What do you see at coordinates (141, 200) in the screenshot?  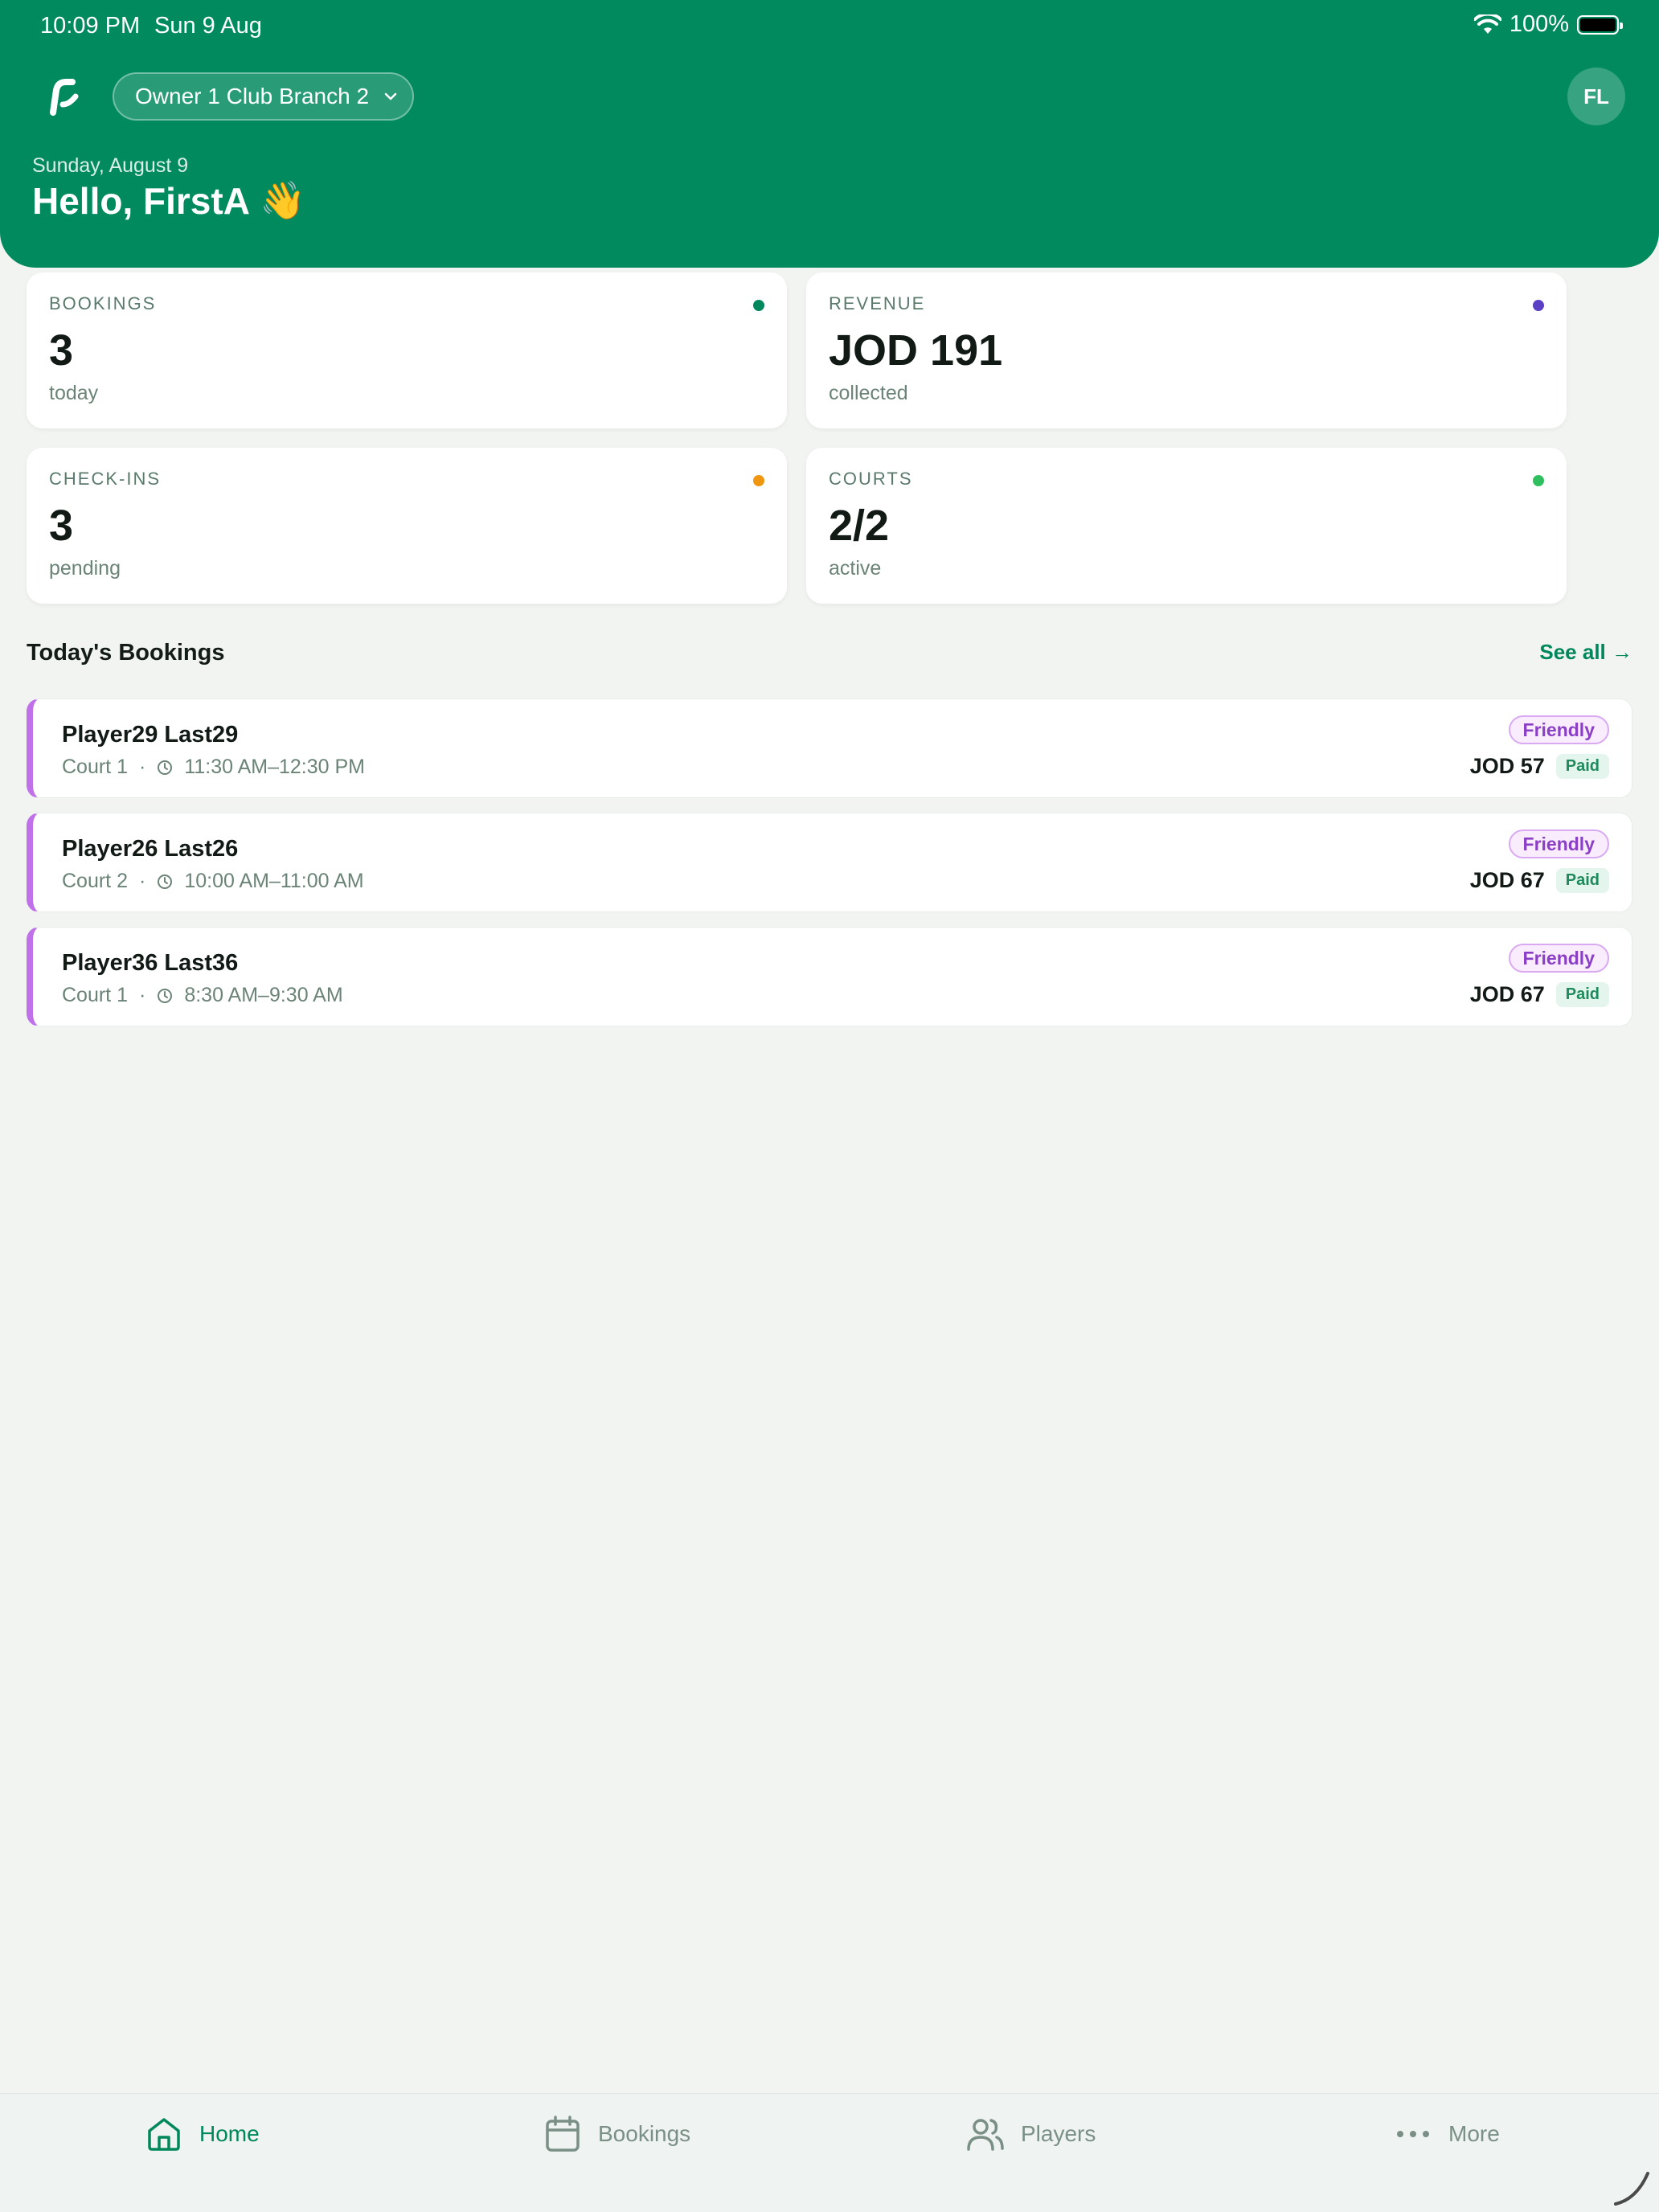 I see `greeting-text: Hello, FirstA` at bounding box center [141, 200].